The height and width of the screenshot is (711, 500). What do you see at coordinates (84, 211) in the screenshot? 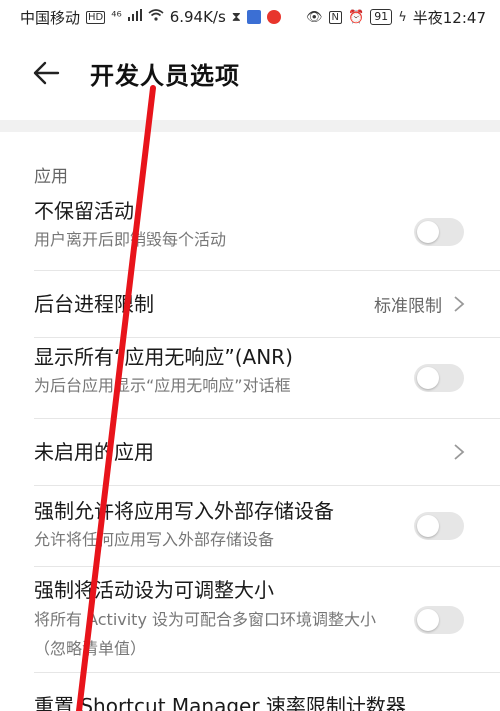
I see `setting-title: 不保留活动` at bounding box center [84, 211].